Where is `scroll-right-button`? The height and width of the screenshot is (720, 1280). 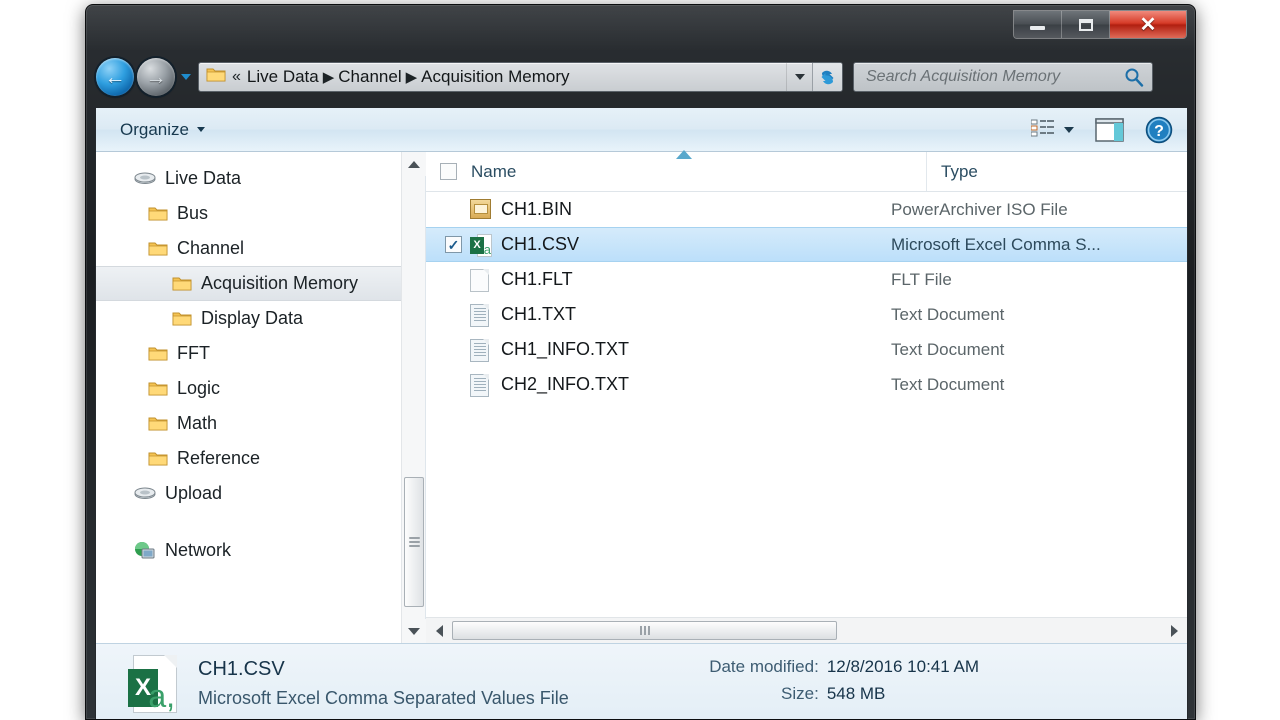
scroll-right-button is located at coordinates (1174, 630).